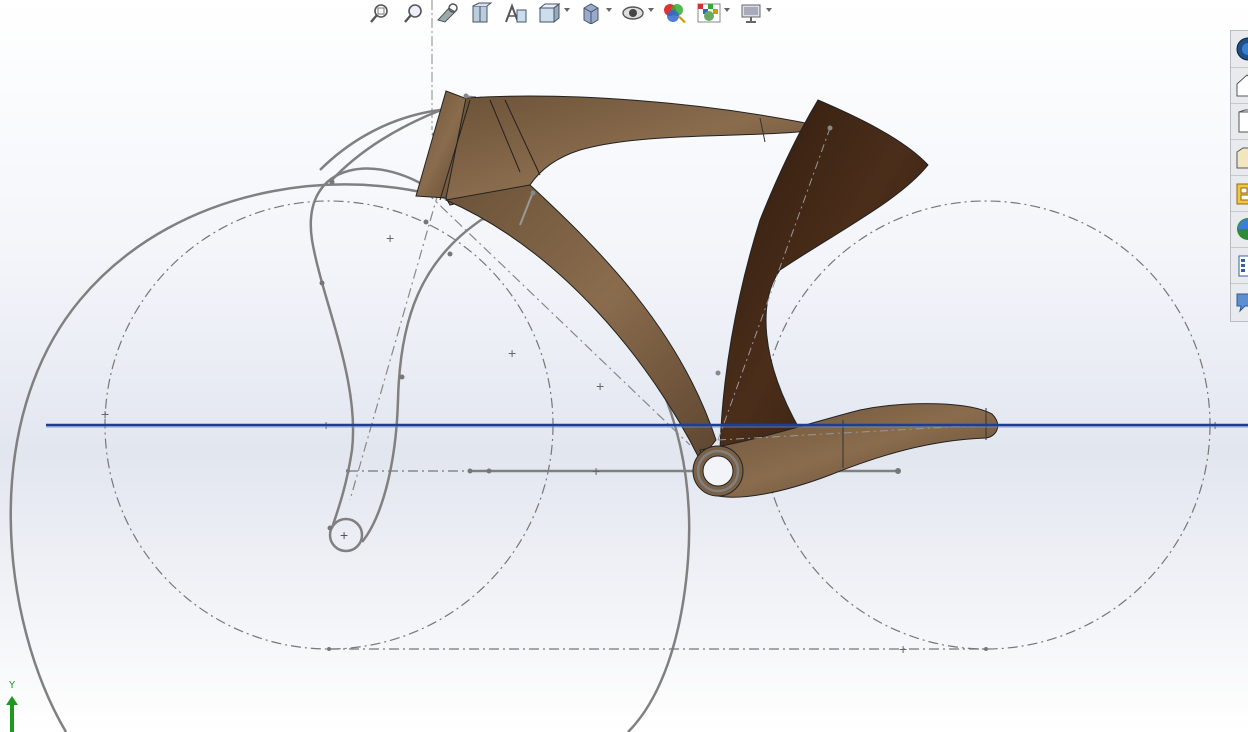 The height and width of the screenshot is (732, 1248). Describe the element at coordinates (1239, 301) in the screenshot. I see `feedback-icon` at that location.